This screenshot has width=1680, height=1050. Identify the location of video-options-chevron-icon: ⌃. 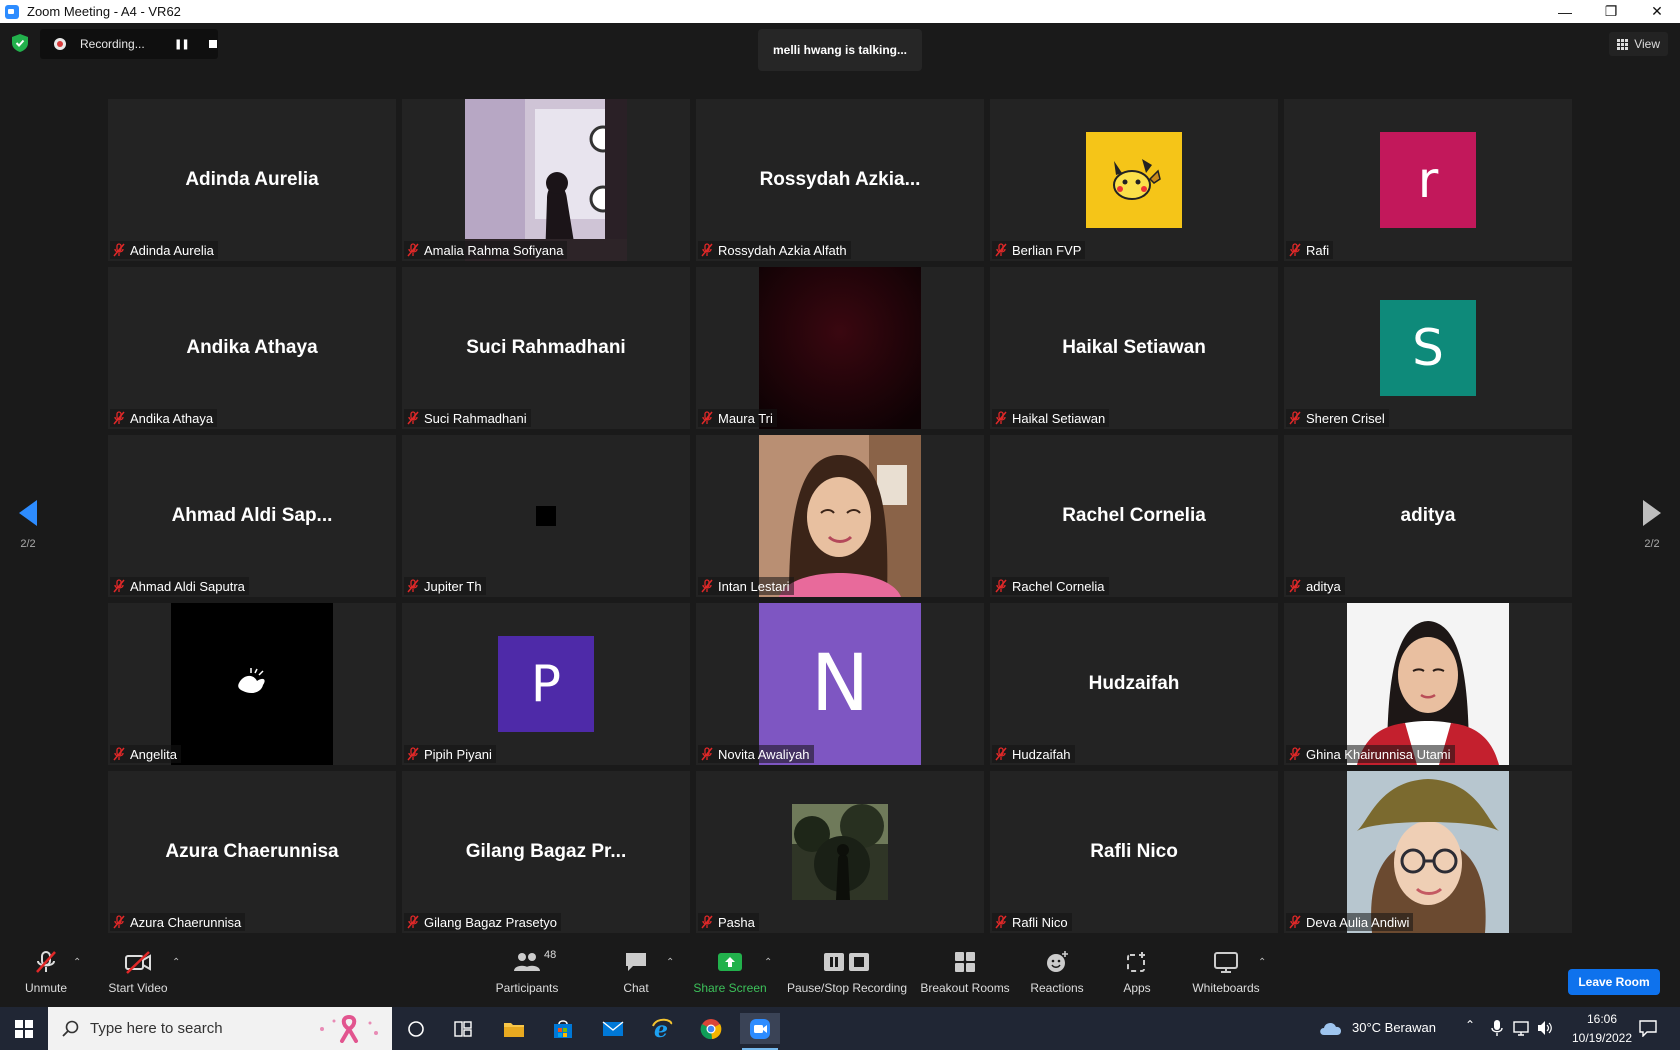
(176, 962).